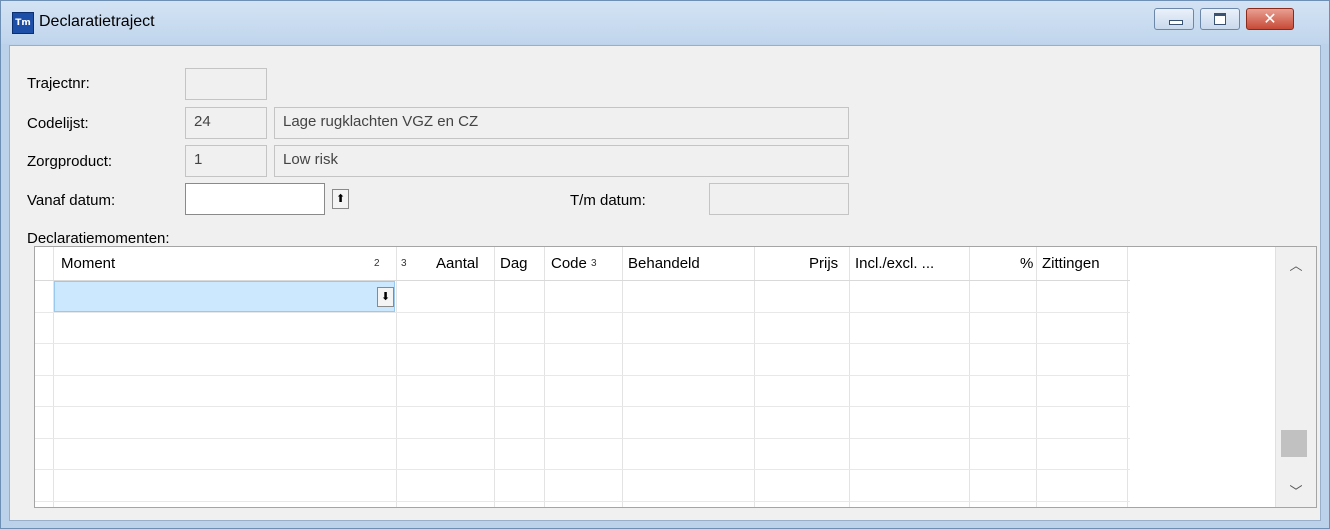 The height and width of the screenshot is (529, 1330). Describe the element at coordinates (58, 123) in the screenshot. I see `codelijst-label: Codelijst:` at that location.